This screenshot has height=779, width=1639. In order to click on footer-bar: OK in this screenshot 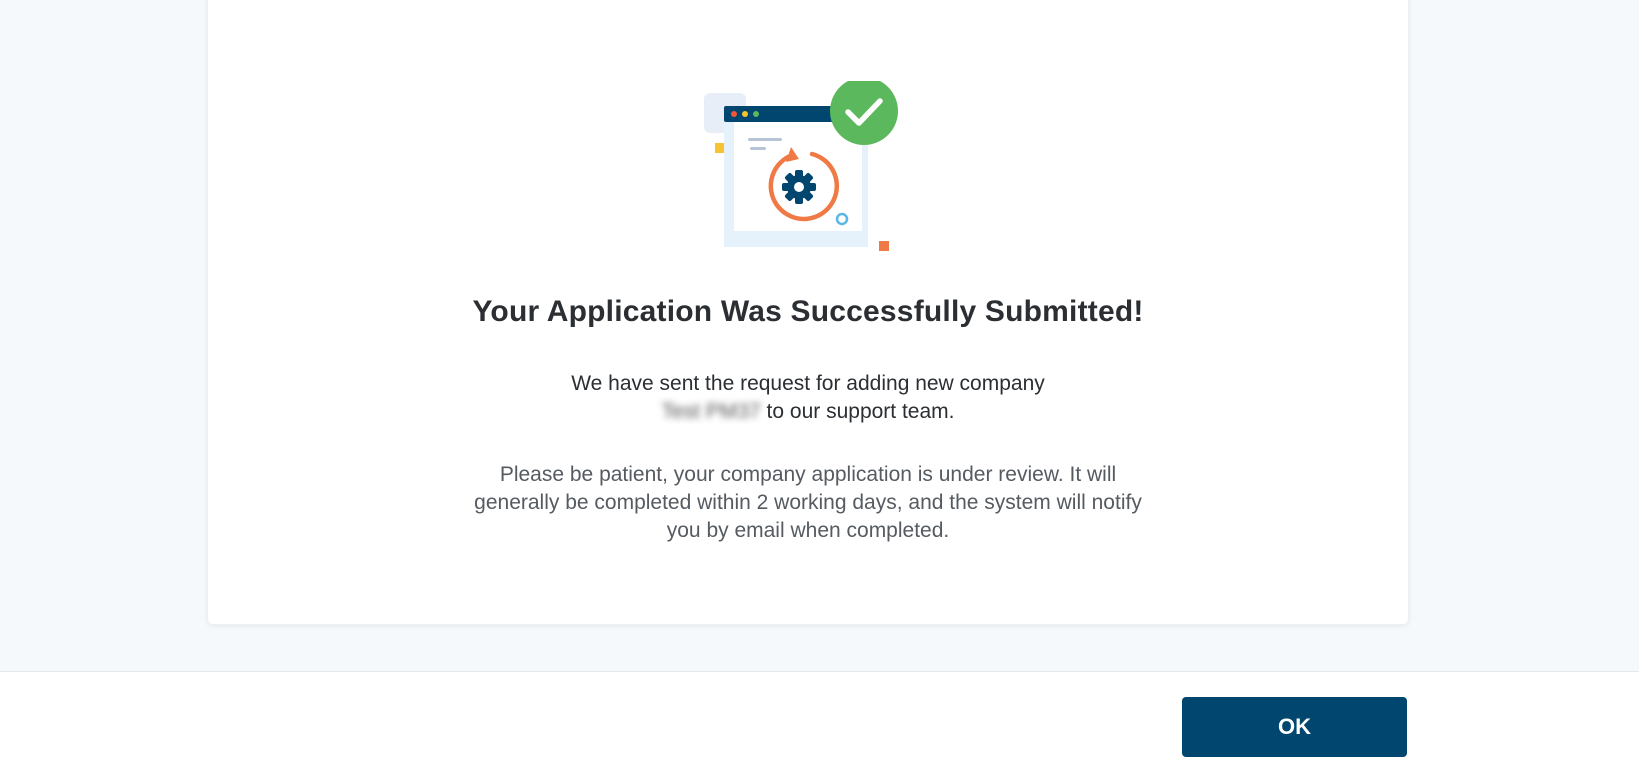, I will do `click(819, 725)`.